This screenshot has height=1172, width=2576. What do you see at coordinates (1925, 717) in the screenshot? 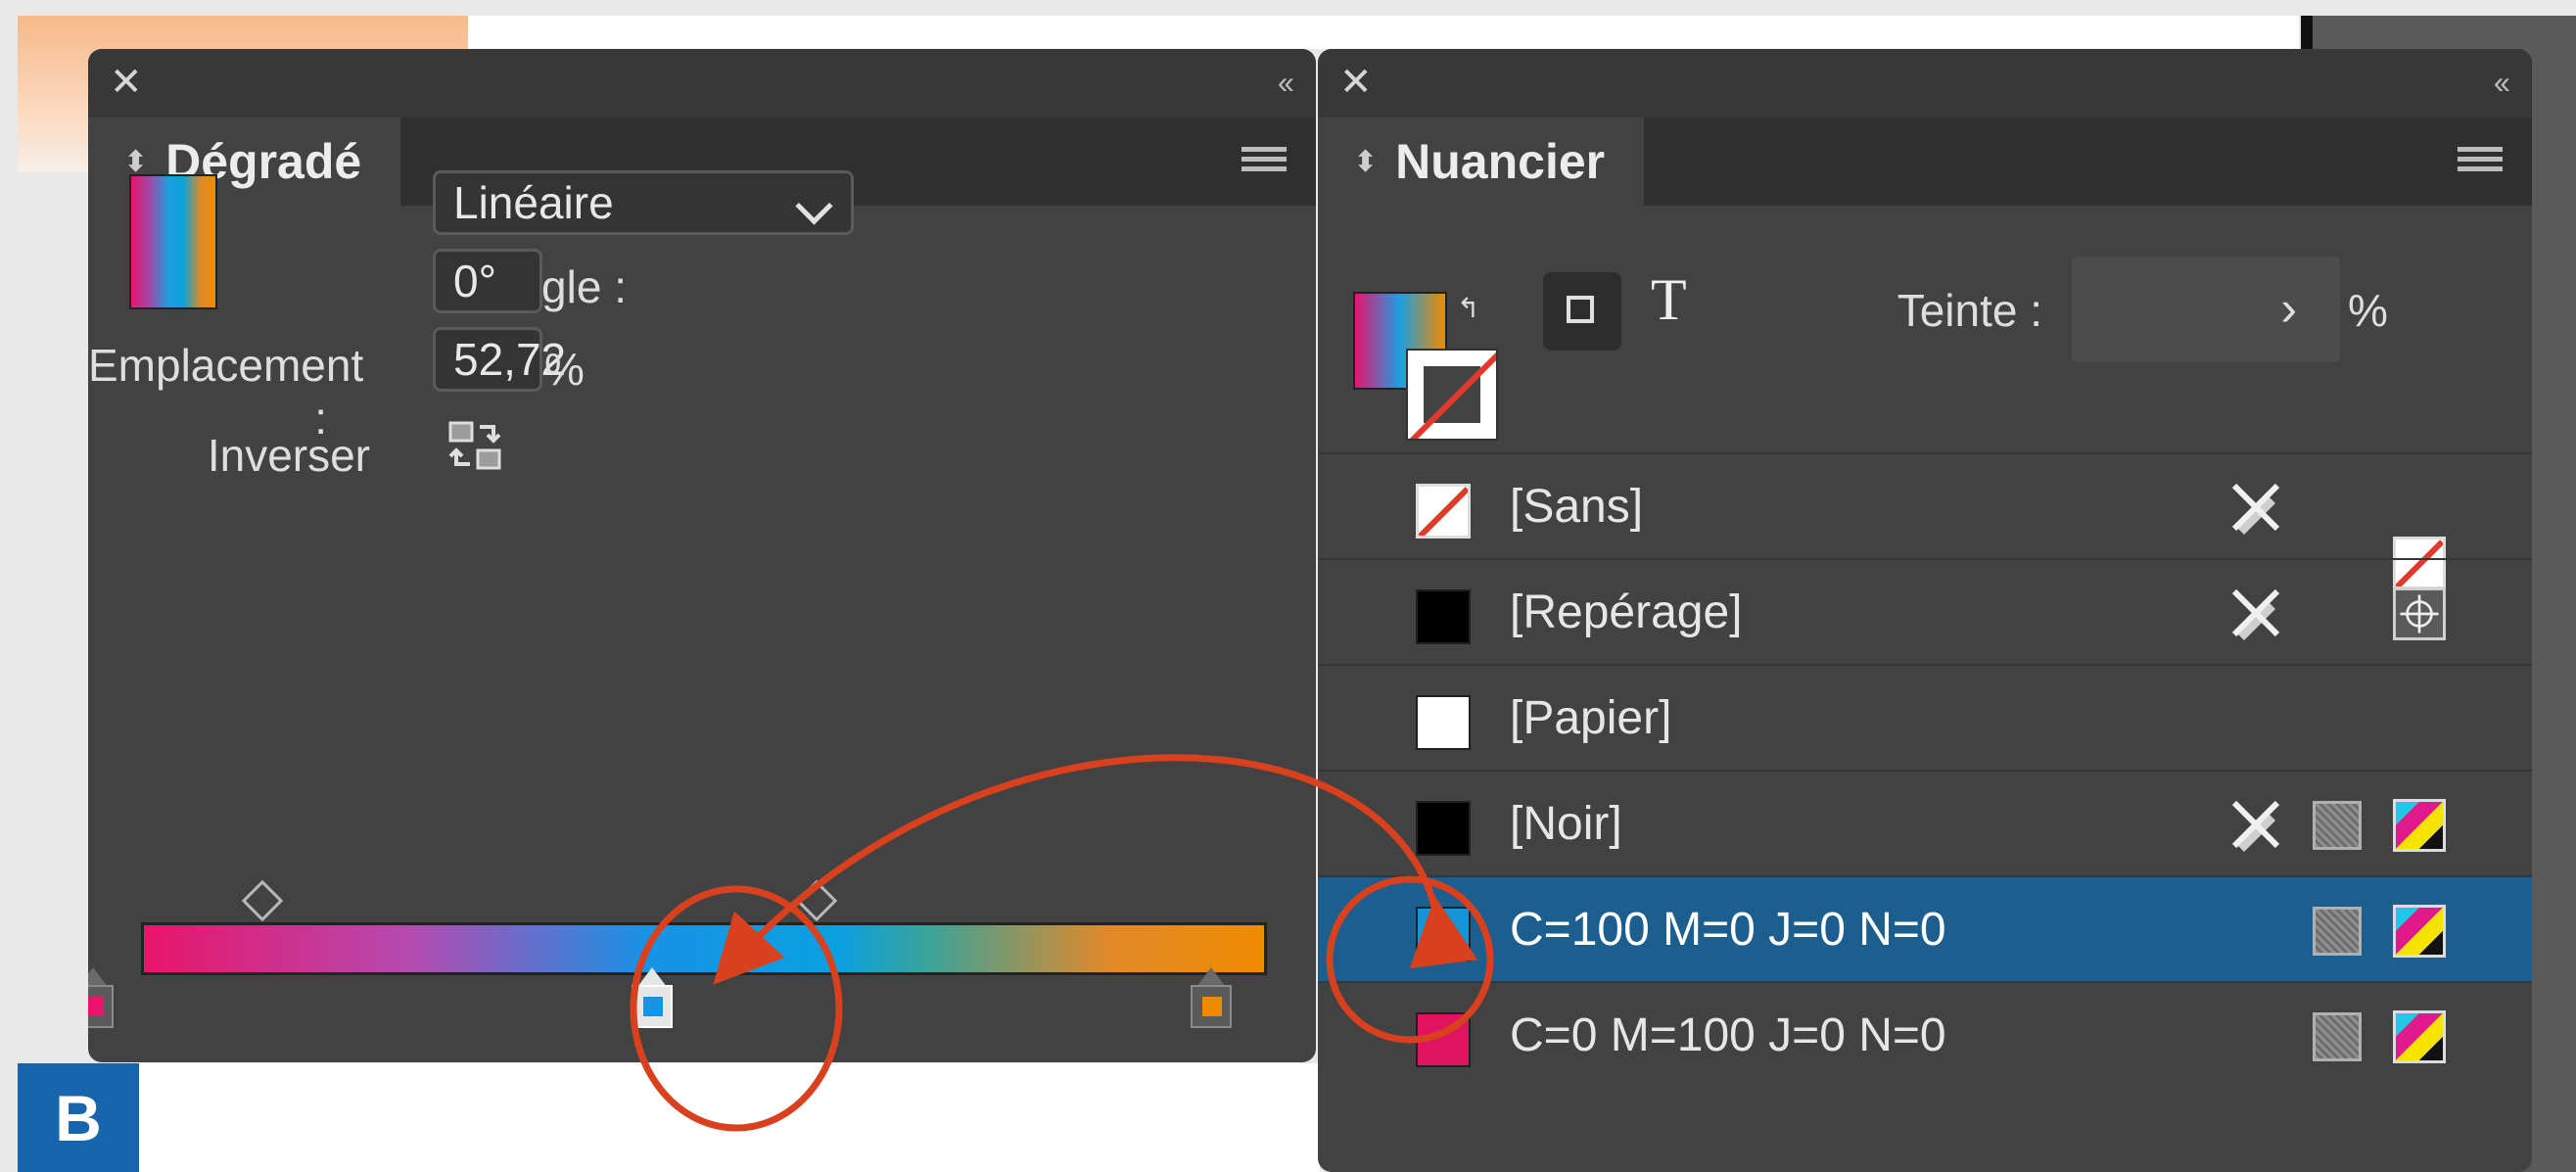
I see `swatch-row-paper: [Papier]` at bounding box center [1925, 717].